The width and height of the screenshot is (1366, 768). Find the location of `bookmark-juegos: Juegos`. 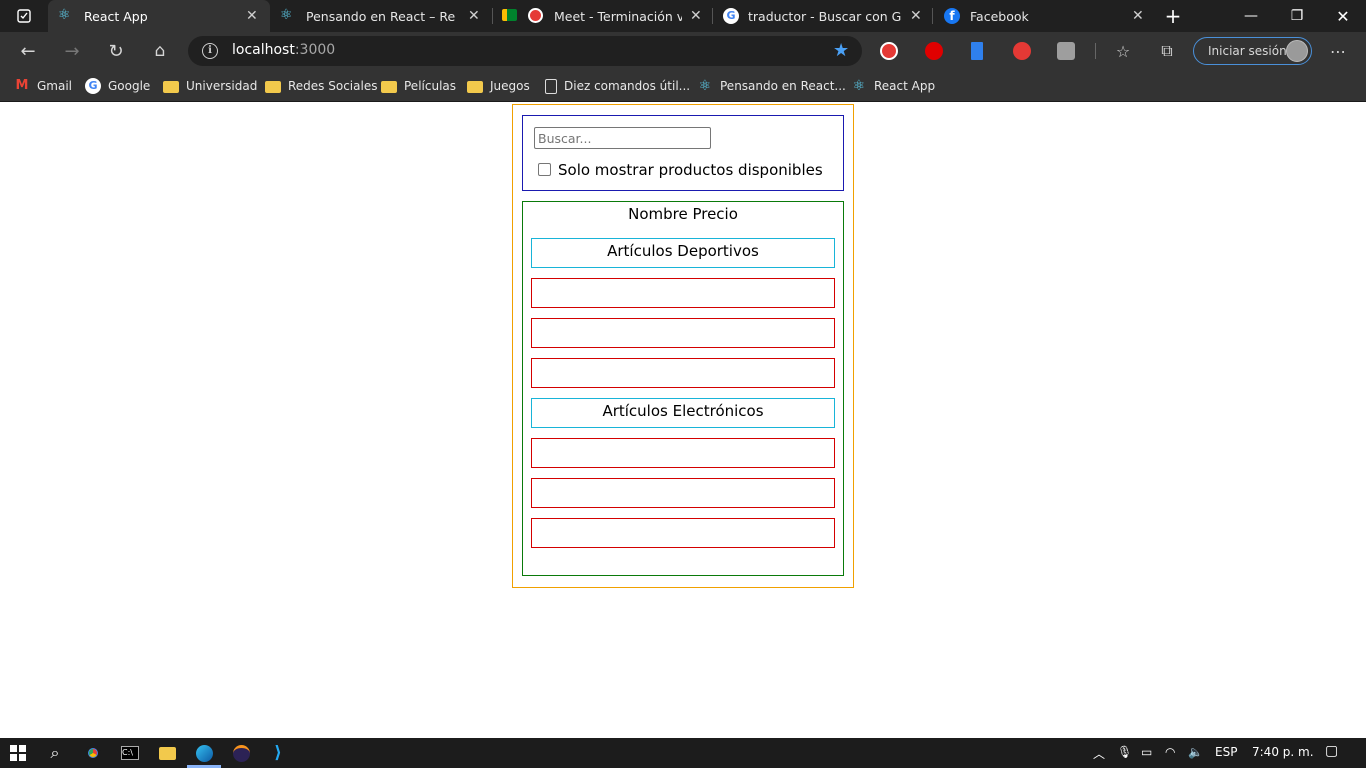

bookmark-juegos: Juegos is located at coordinates (498, 86).